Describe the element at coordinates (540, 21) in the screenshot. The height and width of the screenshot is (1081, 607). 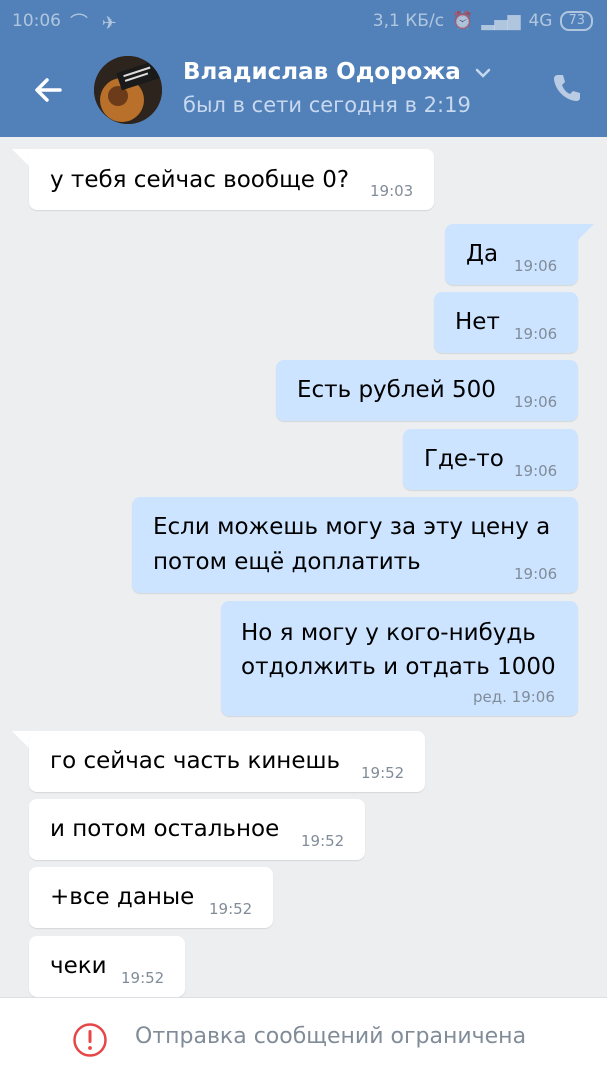
I see `network-type: 4G` at that location.